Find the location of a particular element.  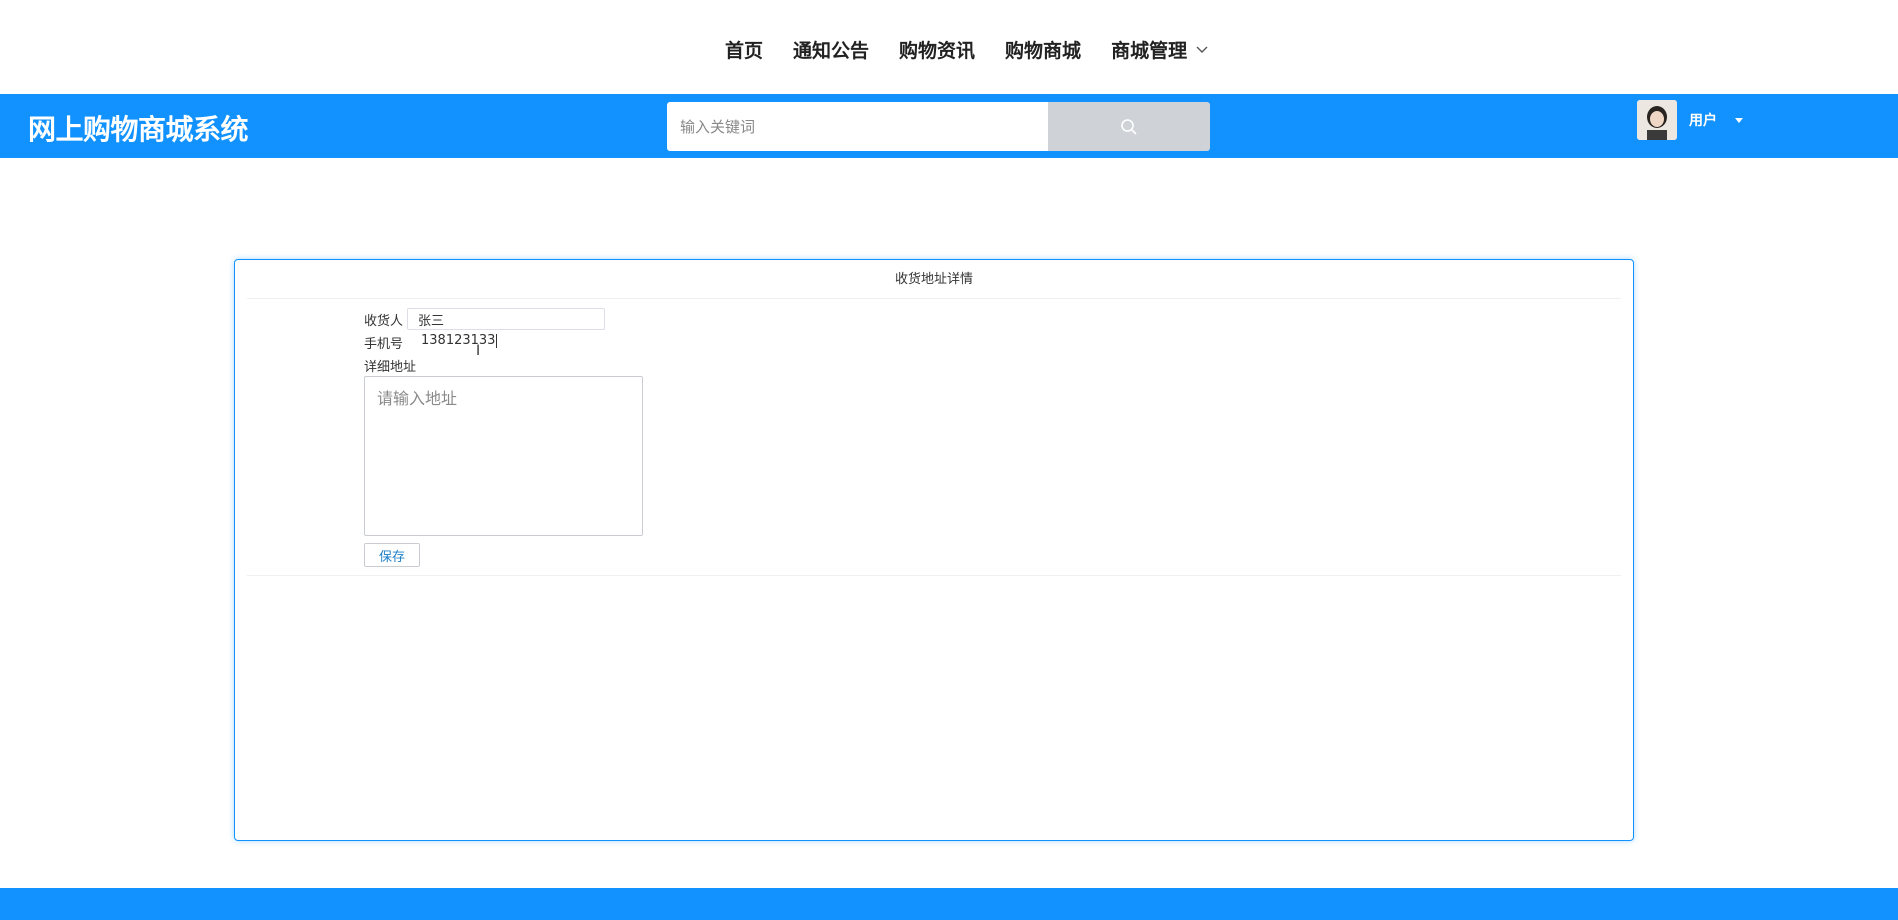

nav-item-label: 购物商城 is located at coordinates (1043, 51).